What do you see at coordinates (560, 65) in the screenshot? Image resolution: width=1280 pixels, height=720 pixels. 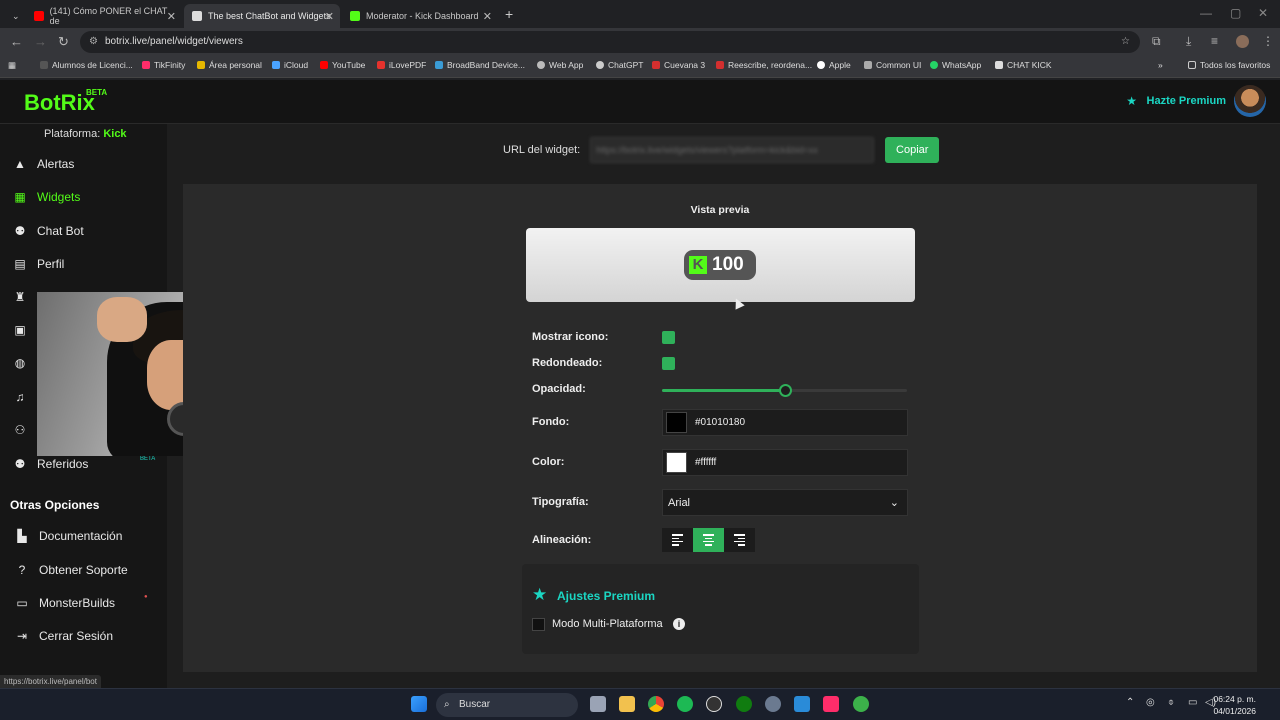 I see `bookmark: Web App` at bounding box center [560, 65].